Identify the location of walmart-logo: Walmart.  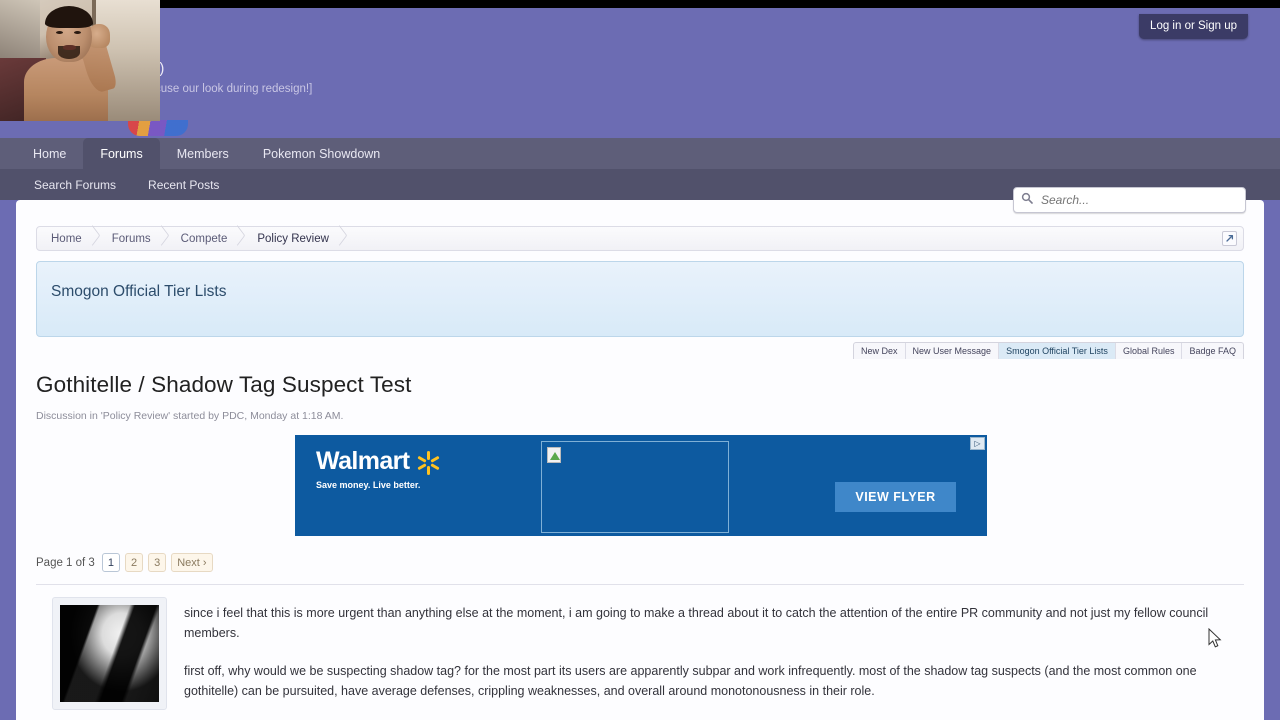
(379, 462).